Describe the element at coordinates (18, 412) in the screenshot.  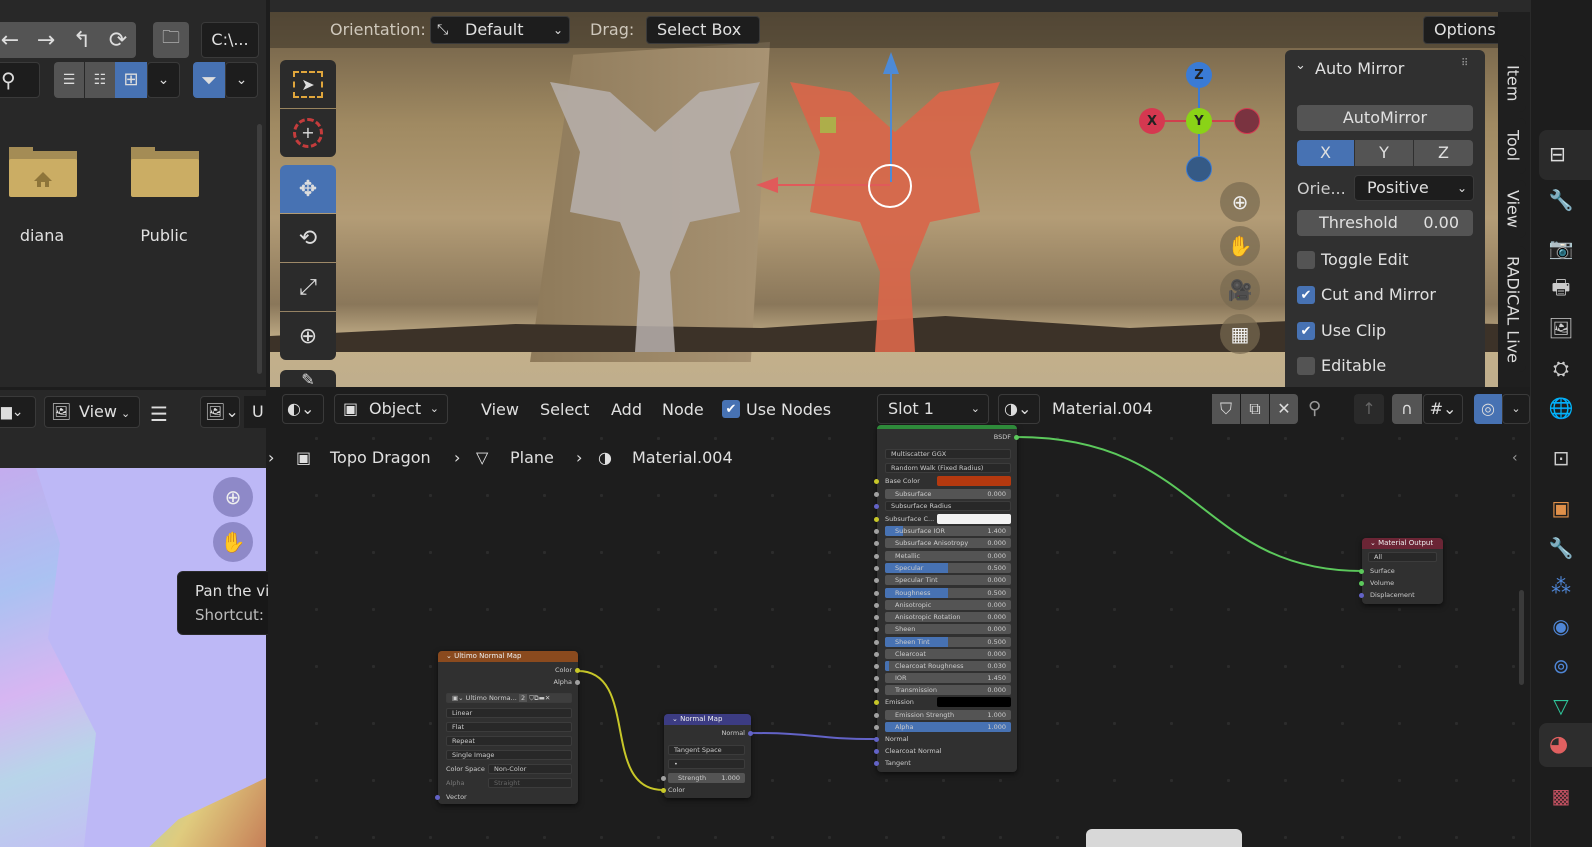
I see `editor-type-dropdown: ▆⌄` at that location.